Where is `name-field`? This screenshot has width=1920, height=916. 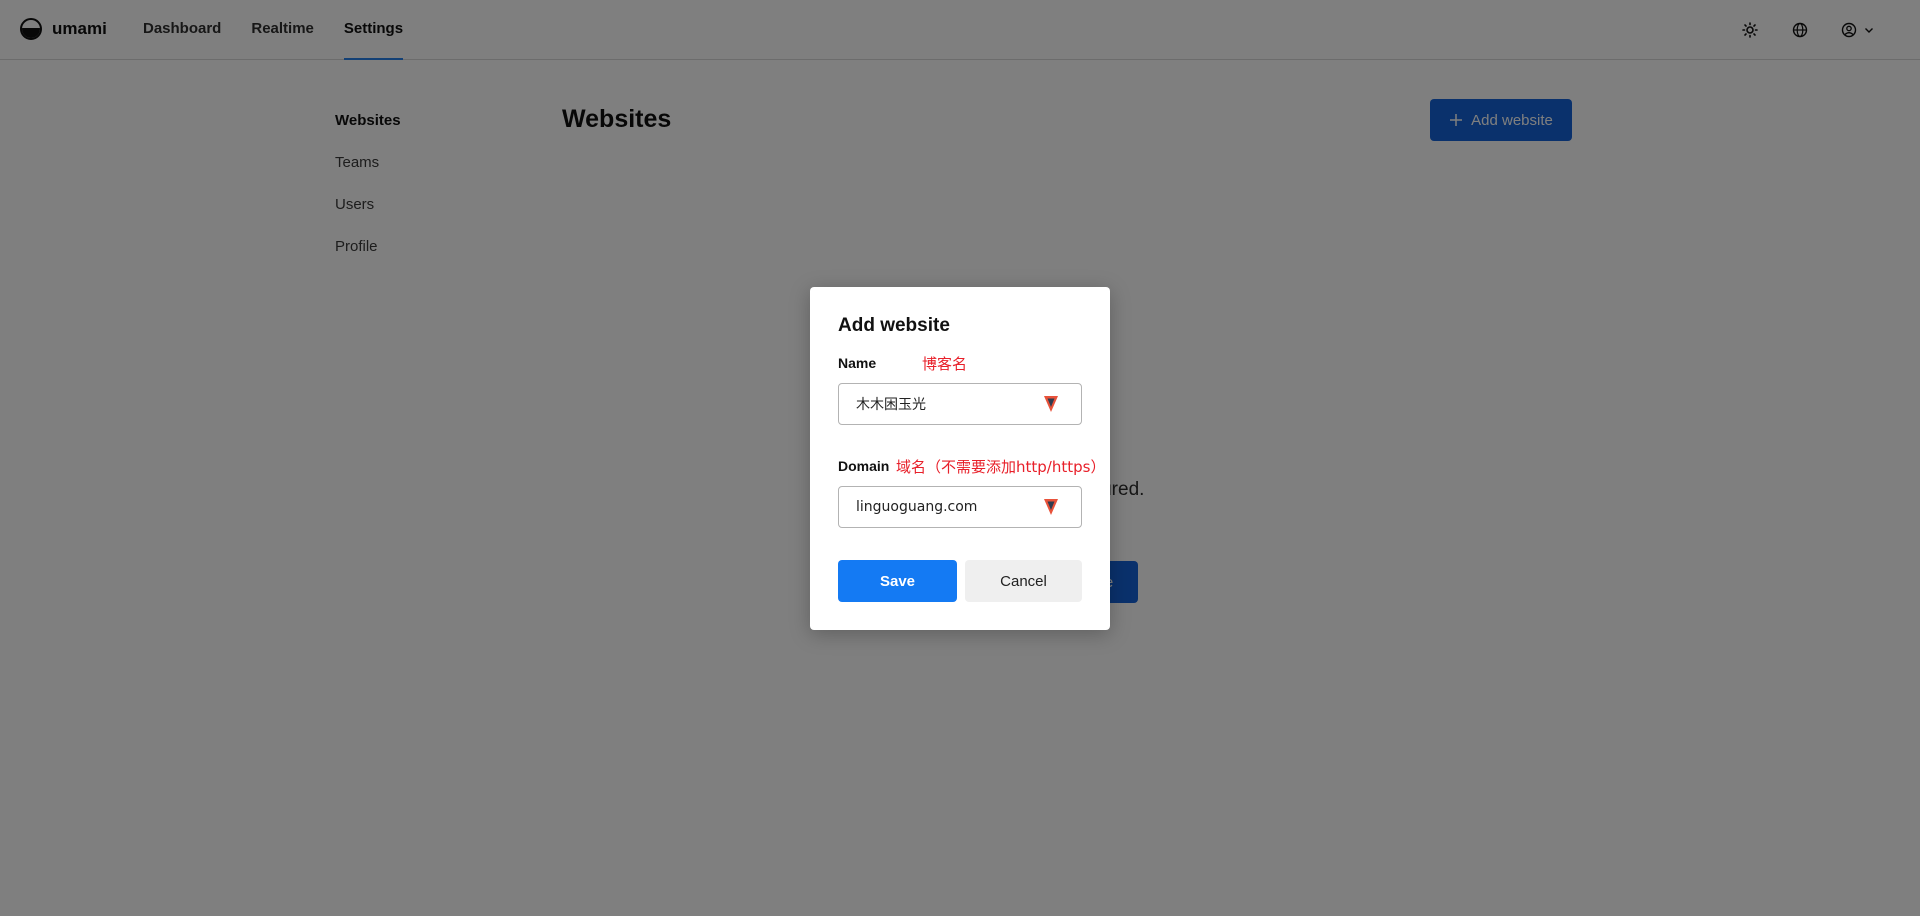
name-field is located at coordinates (960, 404).